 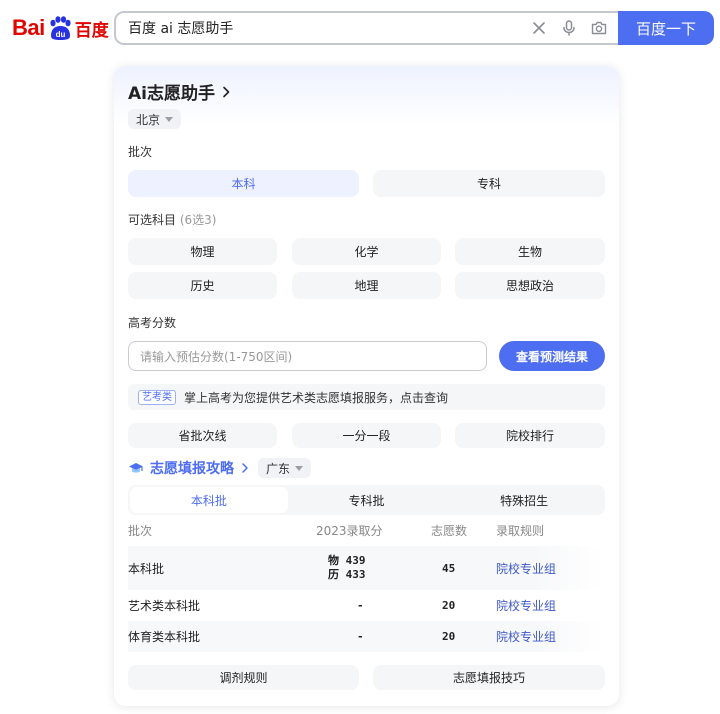 What do you see at coordinates (202, 435) in the screenshot?
I see `quick-link-province-line: 省批次线` at bounding box center [202, 435].